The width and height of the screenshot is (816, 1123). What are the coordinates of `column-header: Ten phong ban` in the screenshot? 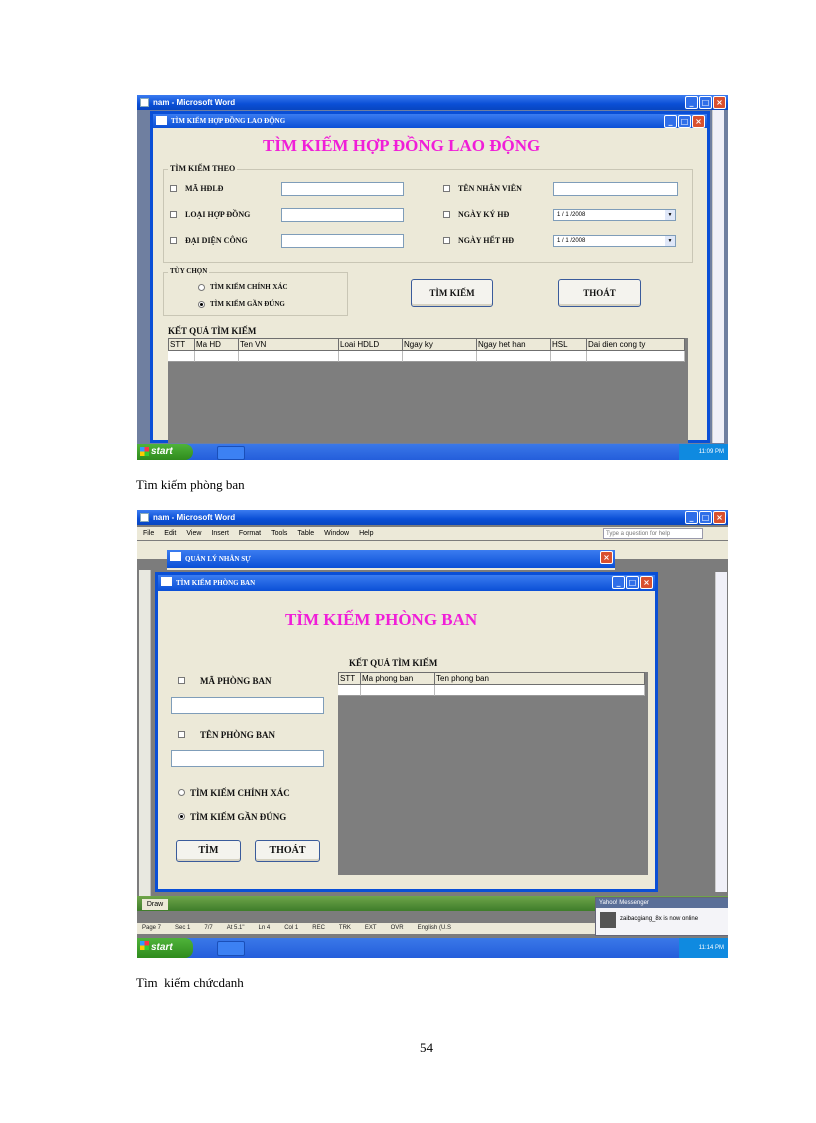 It's located at (540, 678).